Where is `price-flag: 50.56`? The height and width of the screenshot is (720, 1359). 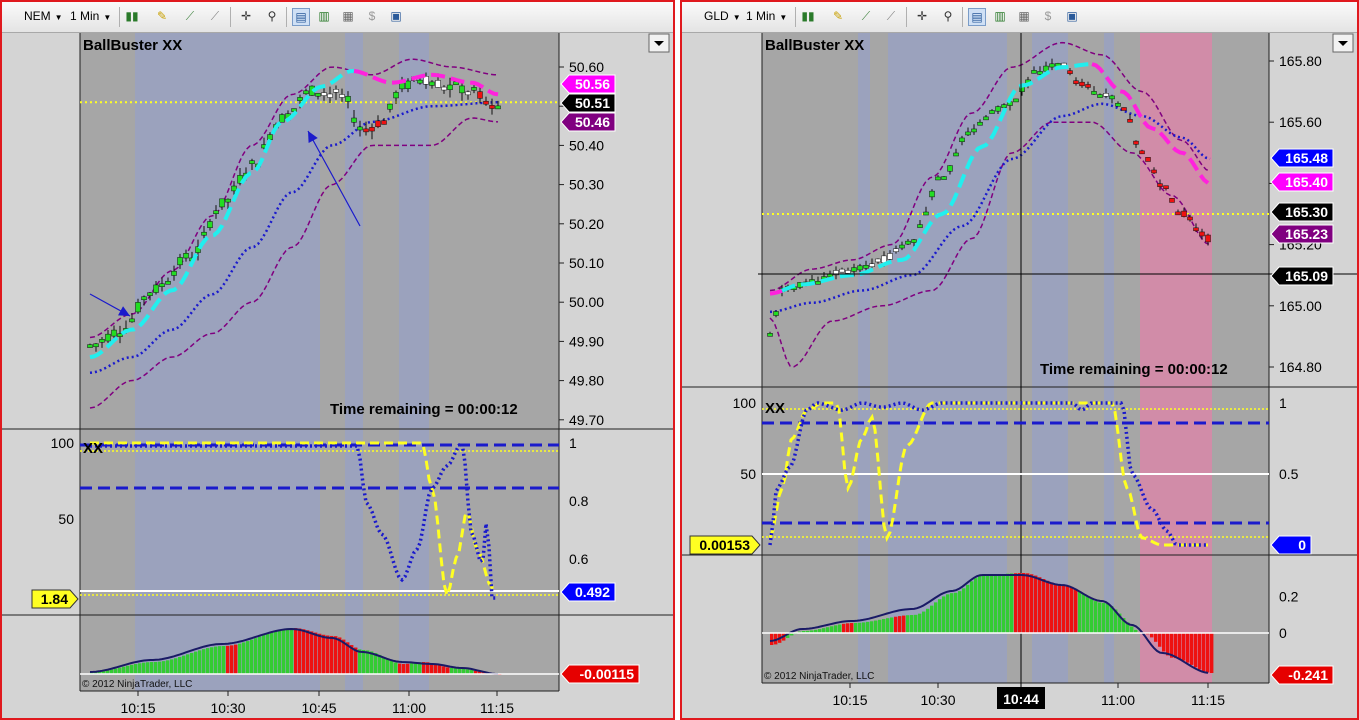 price-flag: 50.56 is located at coordinates (592, 84).